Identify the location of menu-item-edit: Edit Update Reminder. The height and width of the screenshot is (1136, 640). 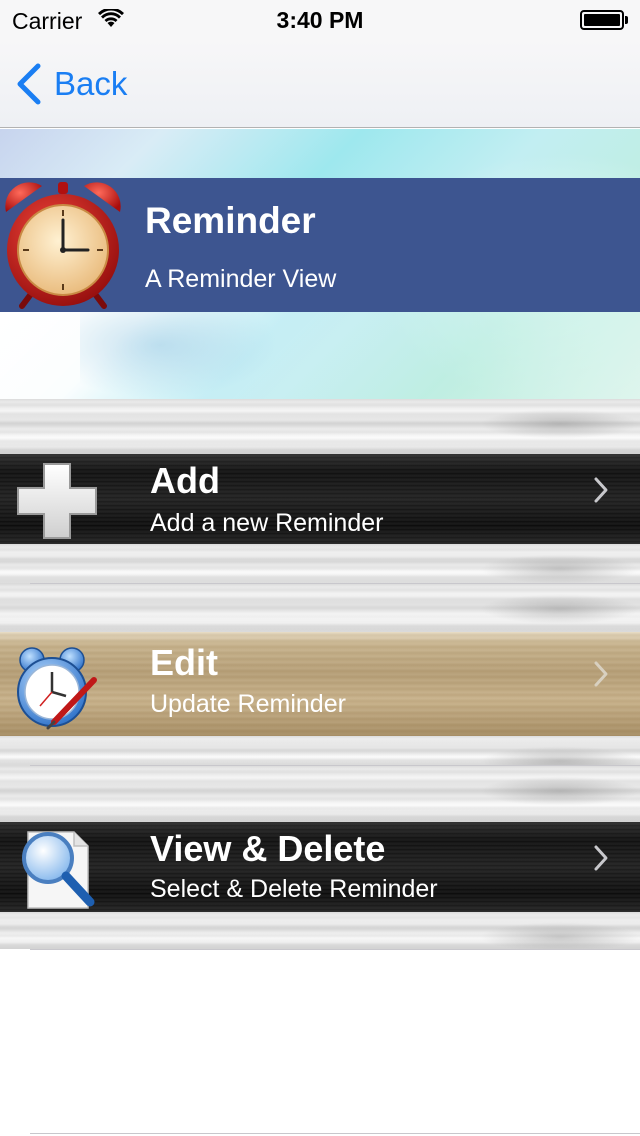
(320, 684).